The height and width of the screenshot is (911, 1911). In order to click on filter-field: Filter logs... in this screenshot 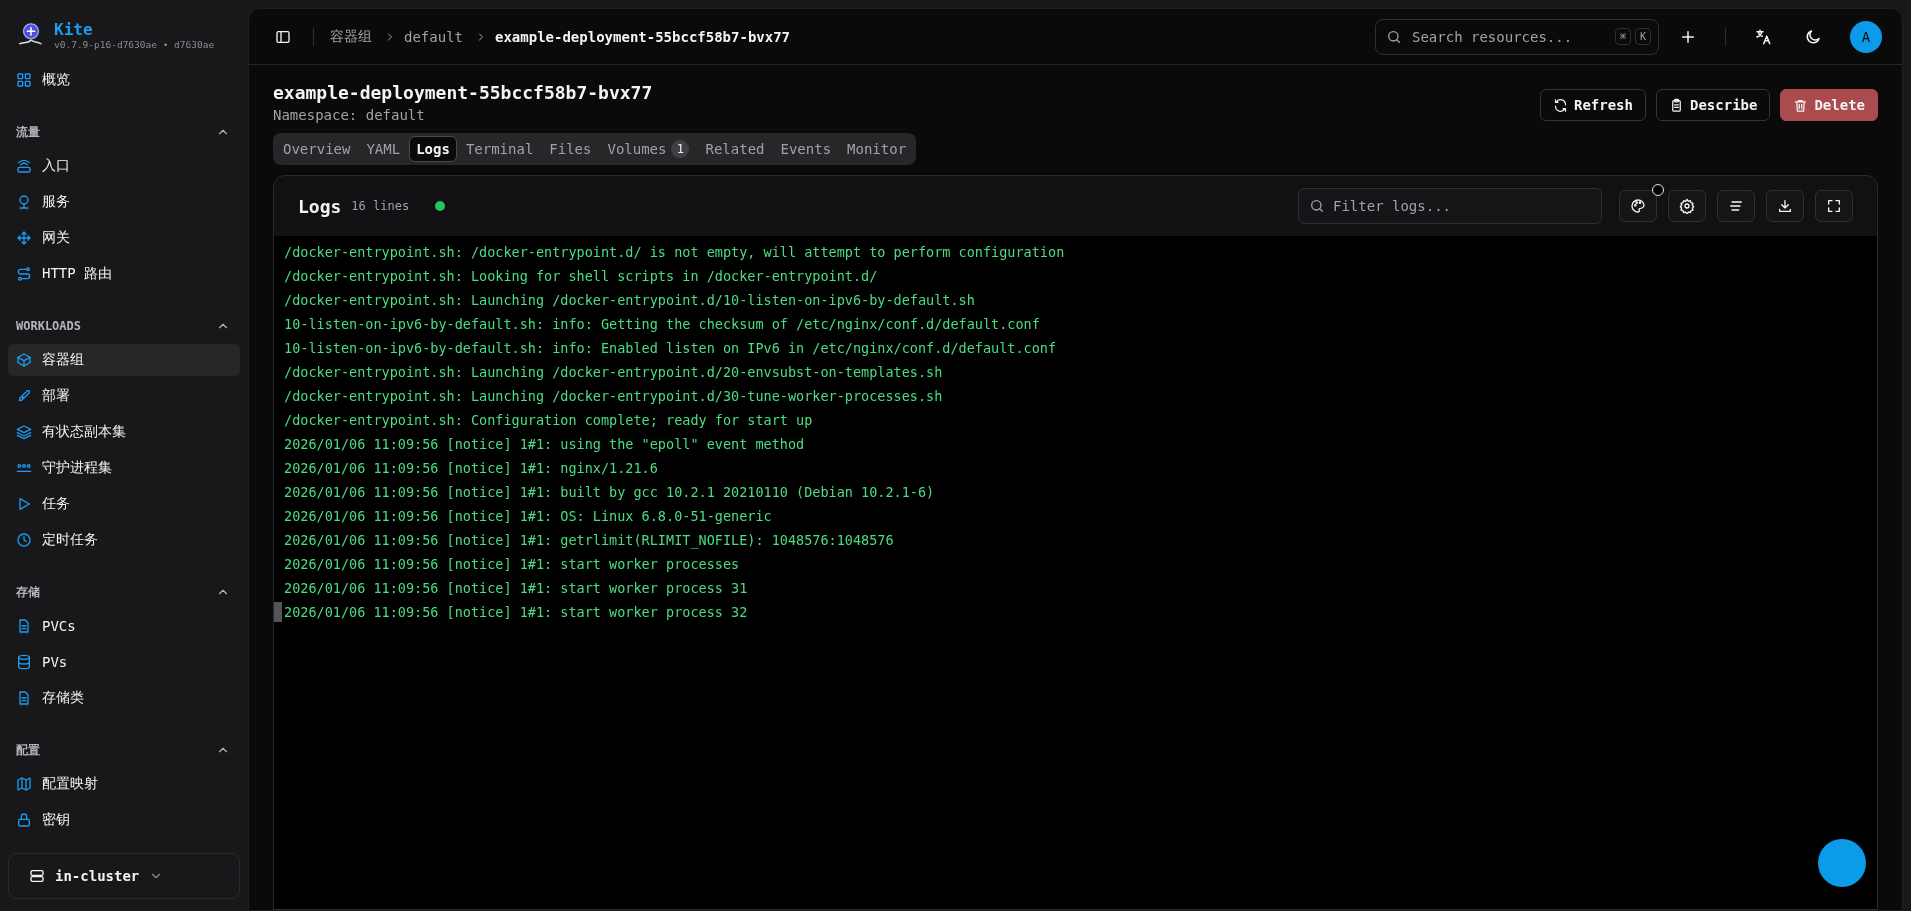, I will do `click(1450, 206)`.